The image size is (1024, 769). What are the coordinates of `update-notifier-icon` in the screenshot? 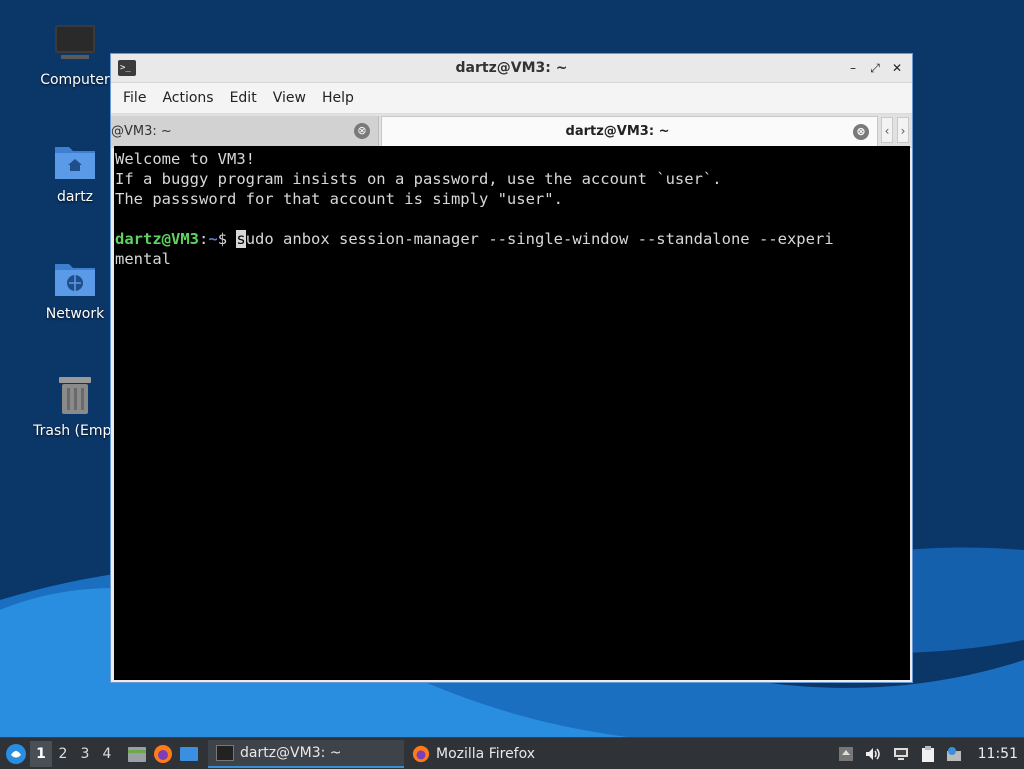 It's located at (846, 754).